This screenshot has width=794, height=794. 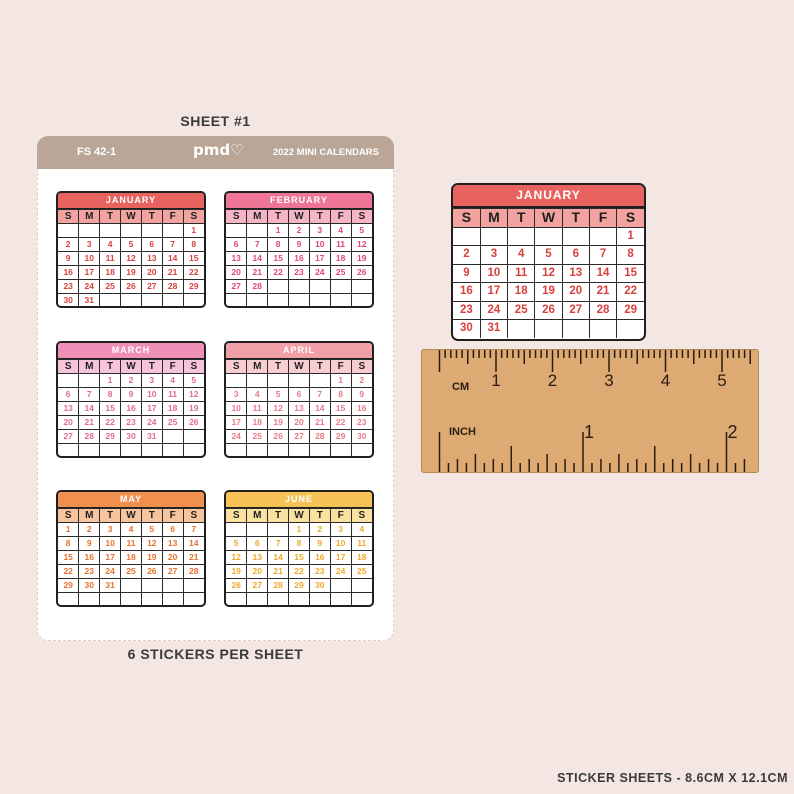 I want to click on day-cell: 18, so click(x=131, y=557).